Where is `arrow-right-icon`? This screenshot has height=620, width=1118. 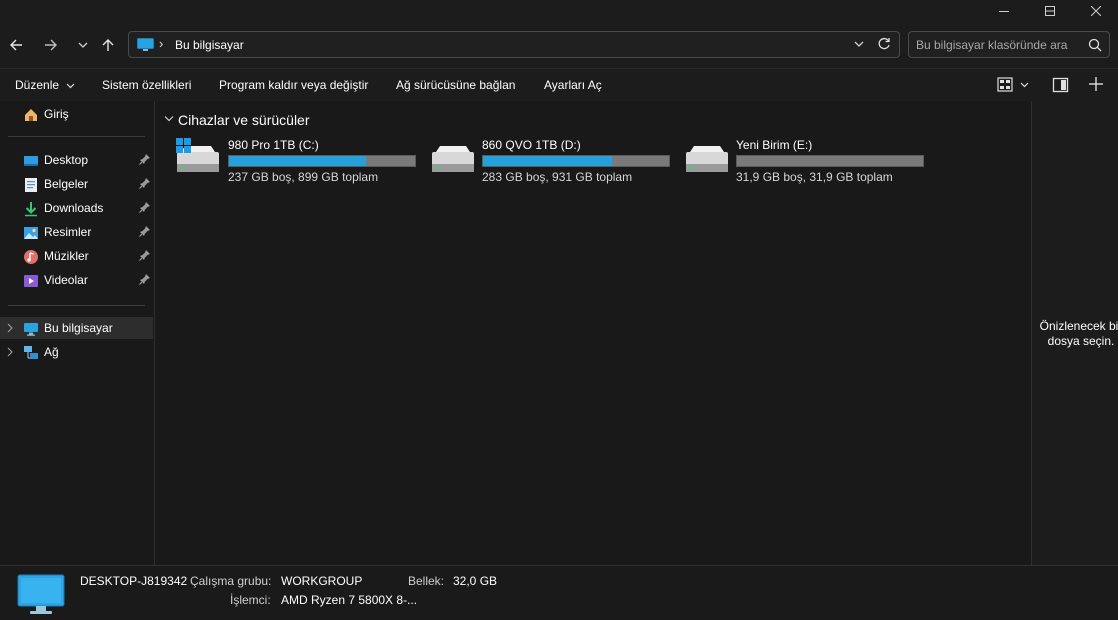 arrow-right-icon is located at coordinates (51, 45).